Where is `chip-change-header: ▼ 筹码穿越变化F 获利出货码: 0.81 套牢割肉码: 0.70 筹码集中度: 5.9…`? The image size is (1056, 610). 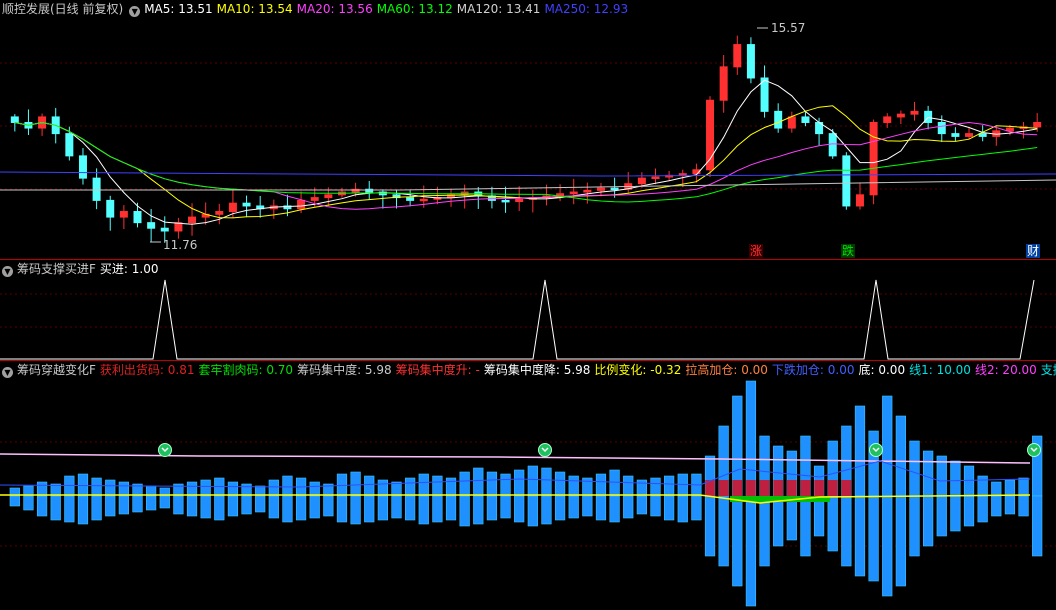
chip-change-header: ▼ 筹码穿越变化F 获利出货码: 0.81 套牢割肉码: 0.70 筹码集中度: 5.9… is located at coordinates (528, 370).